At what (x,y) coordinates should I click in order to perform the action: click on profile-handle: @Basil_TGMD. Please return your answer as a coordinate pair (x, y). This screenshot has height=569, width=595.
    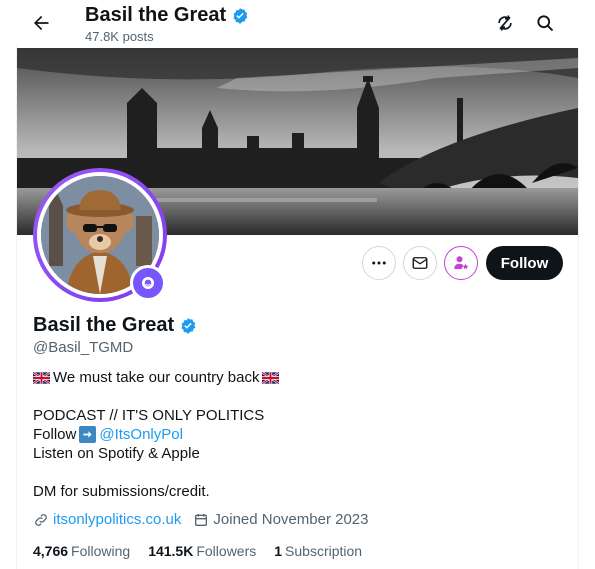
    Looking at the image, I should click on (83, 347).